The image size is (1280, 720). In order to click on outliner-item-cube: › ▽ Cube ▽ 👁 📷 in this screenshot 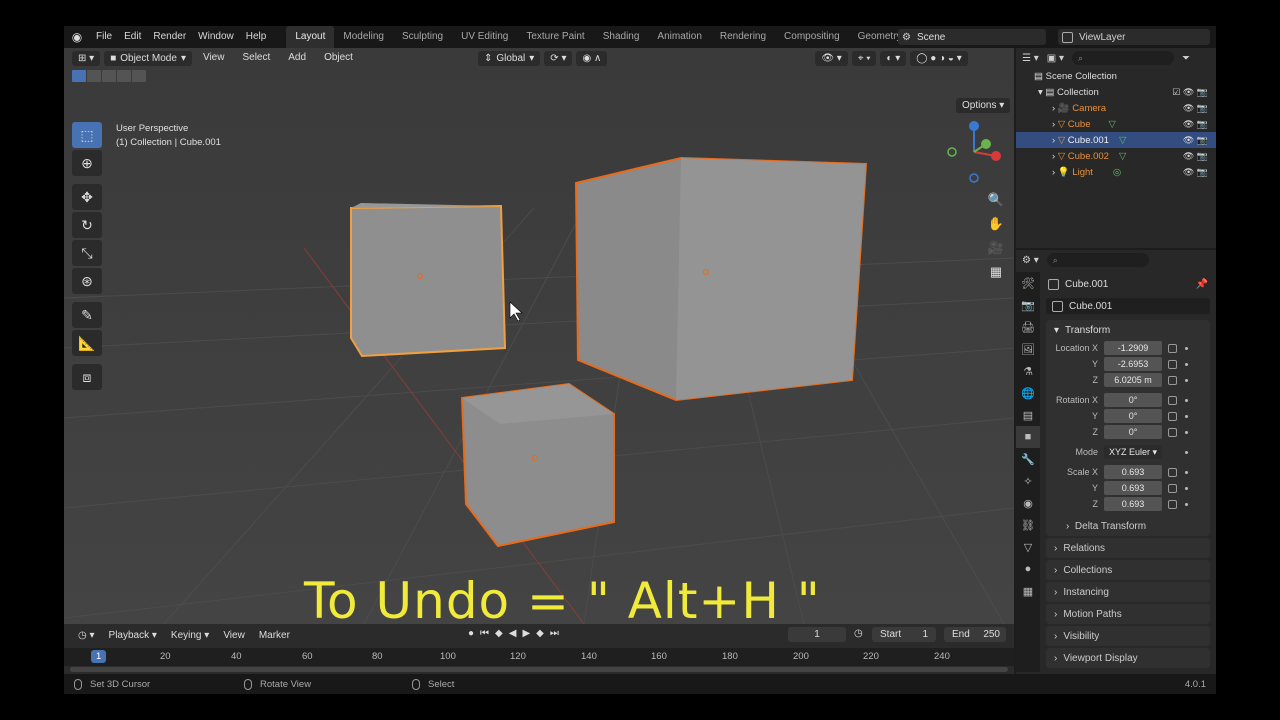, I will do `click(1116, 124)`.